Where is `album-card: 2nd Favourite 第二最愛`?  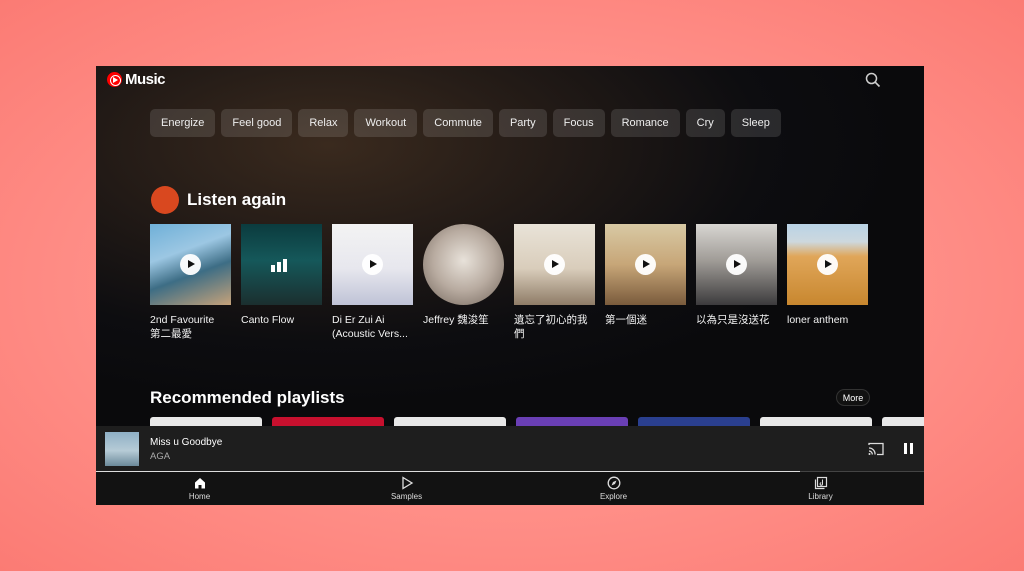 album-card: 2nd Favourite 第二最愛 is located at coordinates (190, 282).